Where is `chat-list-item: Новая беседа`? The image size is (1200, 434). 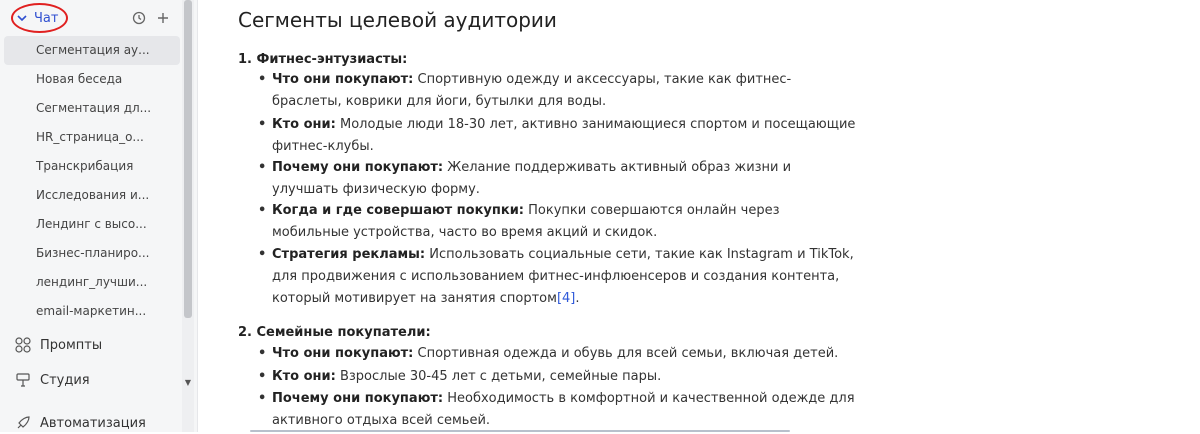
chat-list-item: Новая беседа is located at coordinates (92, 79).